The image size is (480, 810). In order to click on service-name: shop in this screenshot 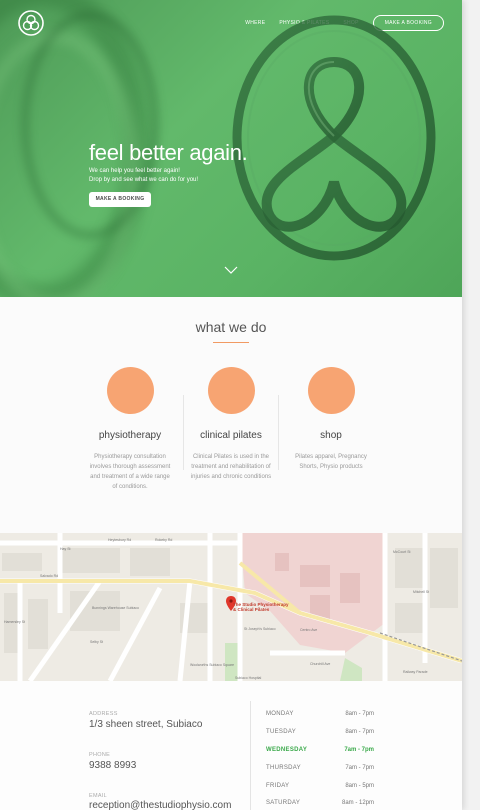, I will do `click(331, 435)`.